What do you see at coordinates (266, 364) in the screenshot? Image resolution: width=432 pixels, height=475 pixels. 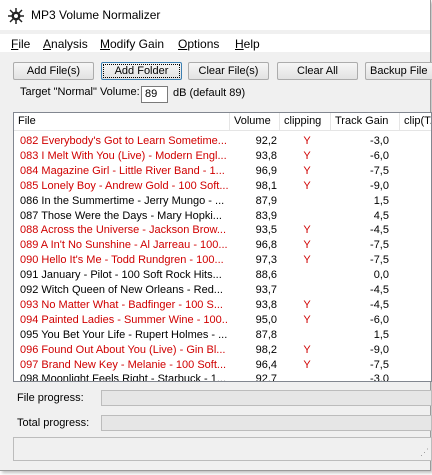 I see `row-volume: 96,4` at bounding box center [266, 364].